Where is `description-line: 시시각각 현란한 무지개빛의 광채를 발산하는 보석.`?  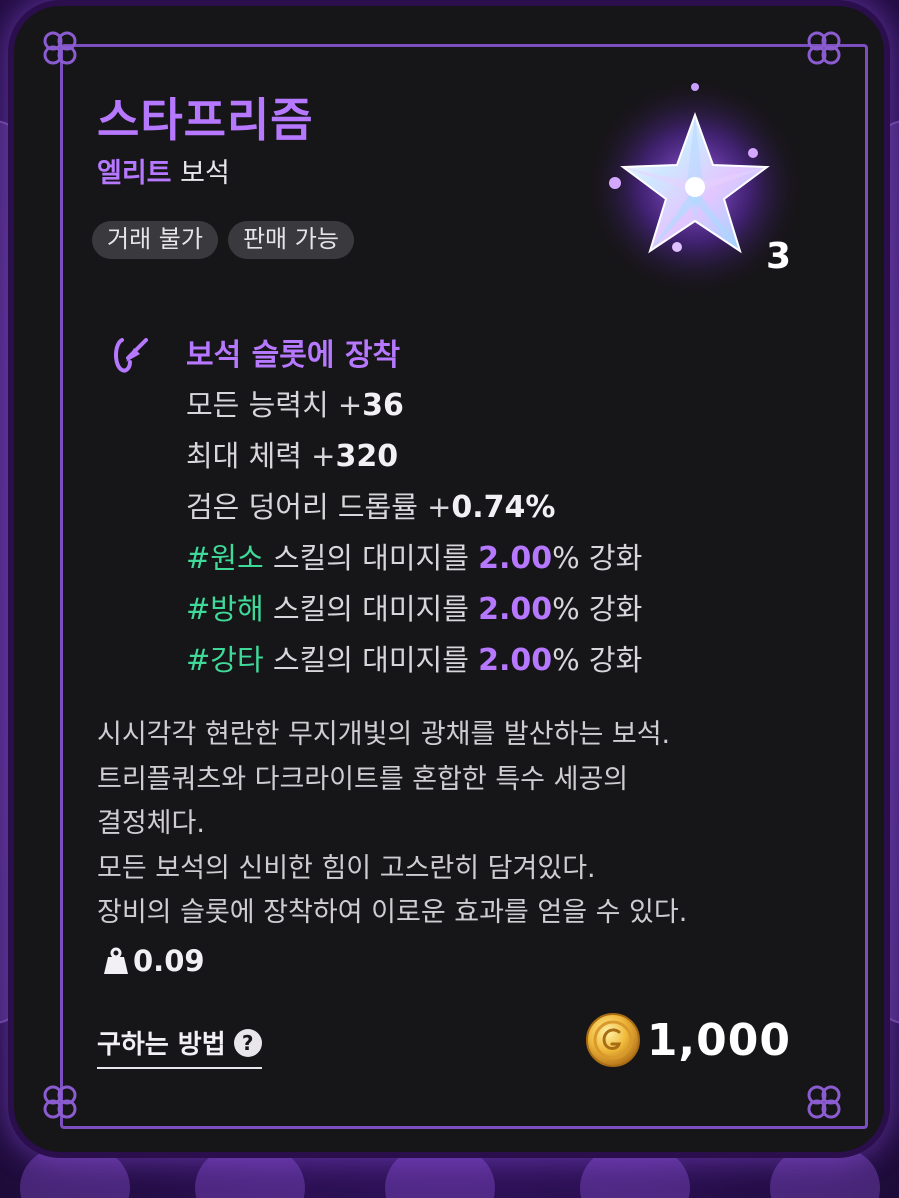 description-line: 시시각각 현란한 무지개빛의 광채를 발산하는 보석. is located at coordinates (384, 734).